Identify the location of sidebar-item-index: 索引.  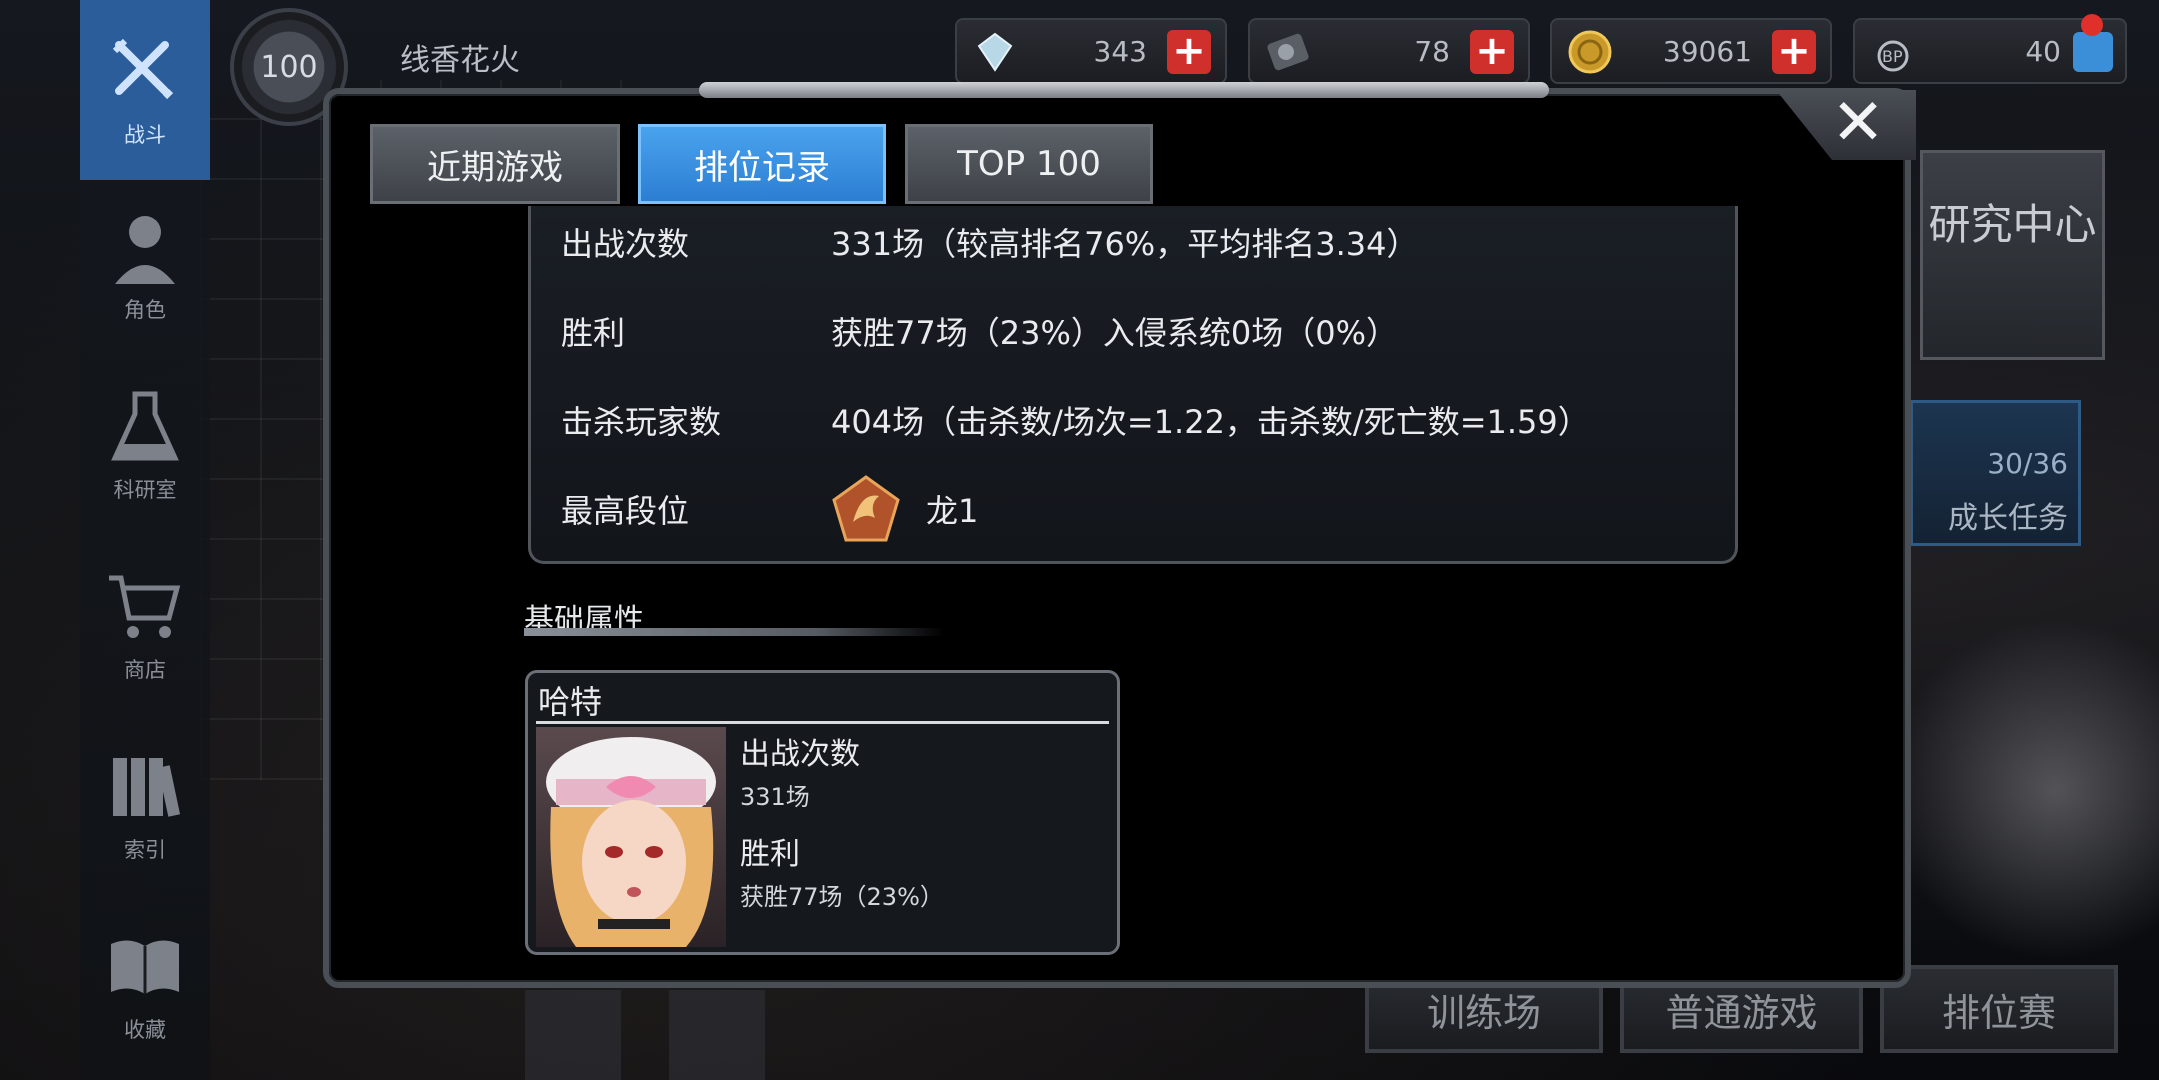
(145, 805).